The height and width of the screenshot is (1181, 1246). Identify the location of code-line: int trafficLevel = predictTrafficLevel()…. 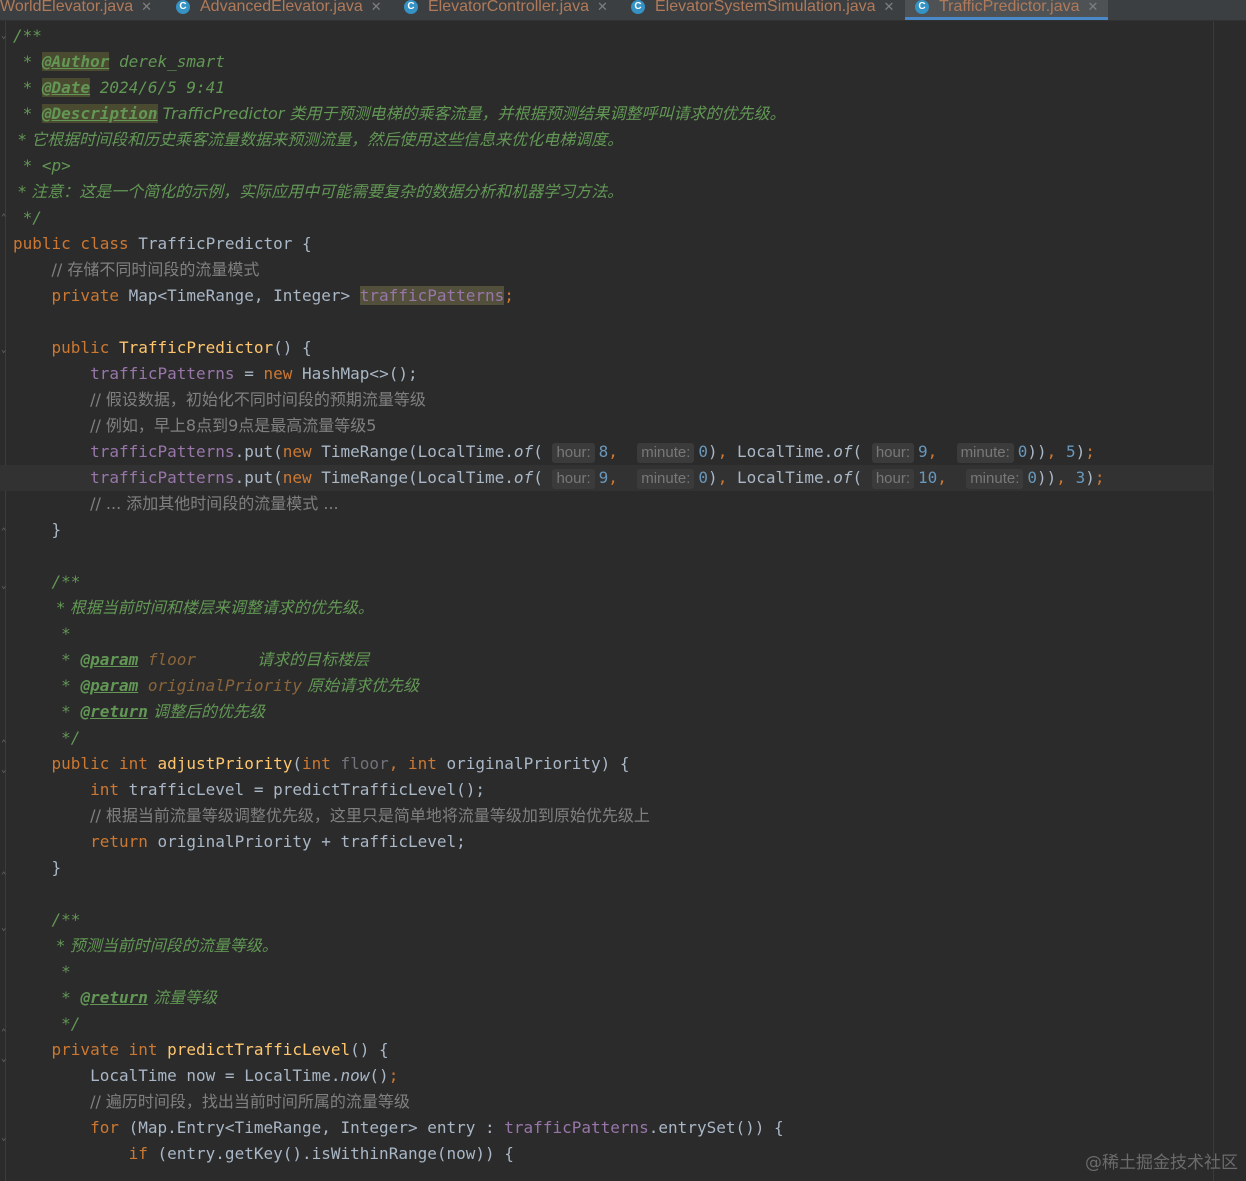
(249, 790).